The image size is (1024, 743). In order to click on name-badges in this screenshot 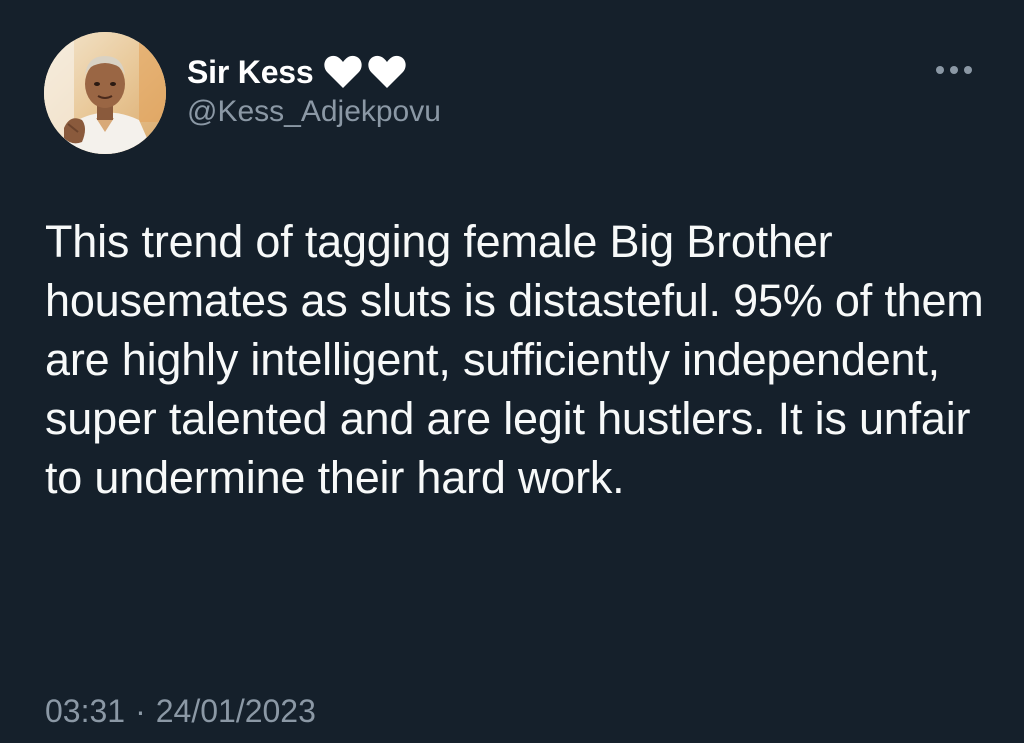, I will do `click(365, 72)`.